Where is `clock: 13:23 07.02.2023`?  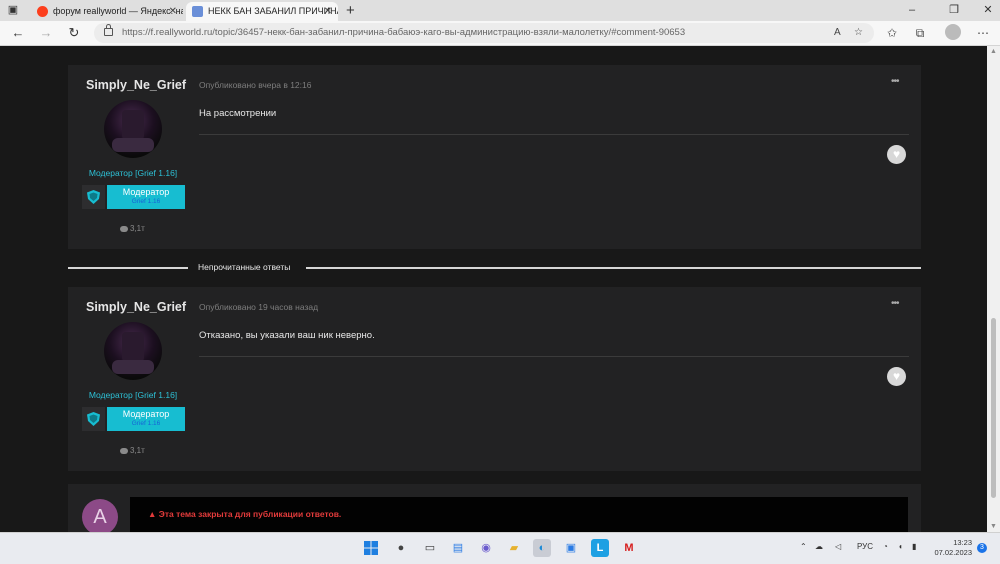 clock: 13:23 07.02.2023 is located at coordinates (950, 548).